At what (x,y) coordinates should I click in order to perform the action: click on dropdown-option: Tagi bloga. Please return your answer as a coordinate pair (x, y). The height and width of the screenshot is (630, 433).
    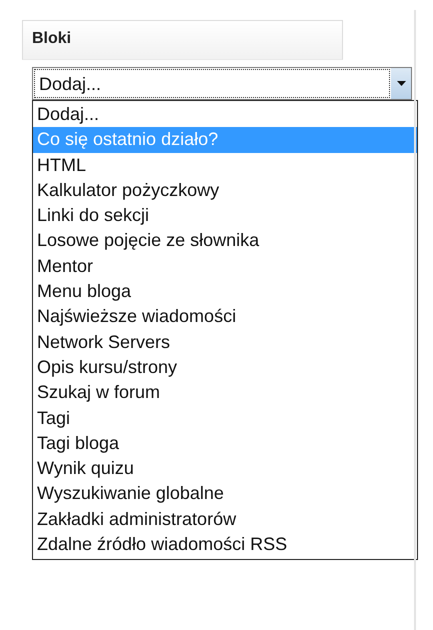
    Looking at the image, I should click on (225, 443).